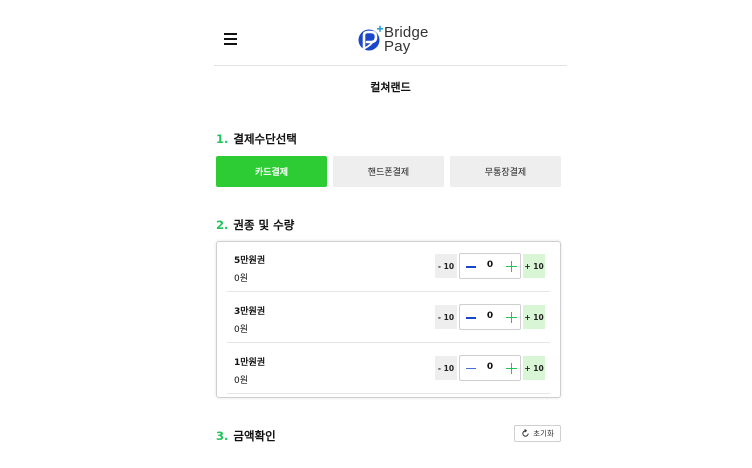 Image resolution: width=752 pixels, height=468 pixels. I want to click on ticket-row-50000: 5만원권 0원 - 10 0 + 10, so click(388, 267).